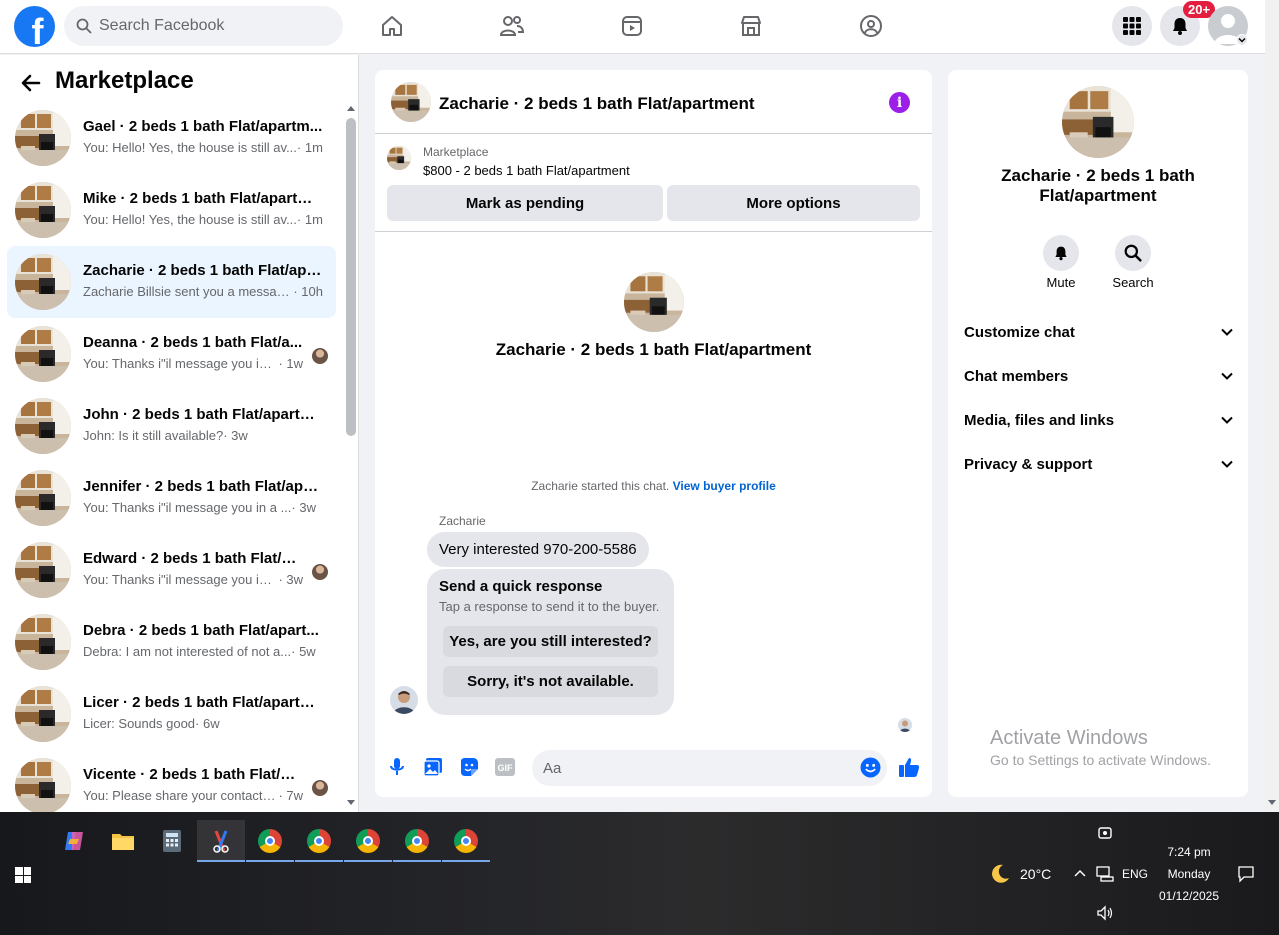  Describe the element at coordinates (209, 26) in the screenshot. I see `search-input` at that location.